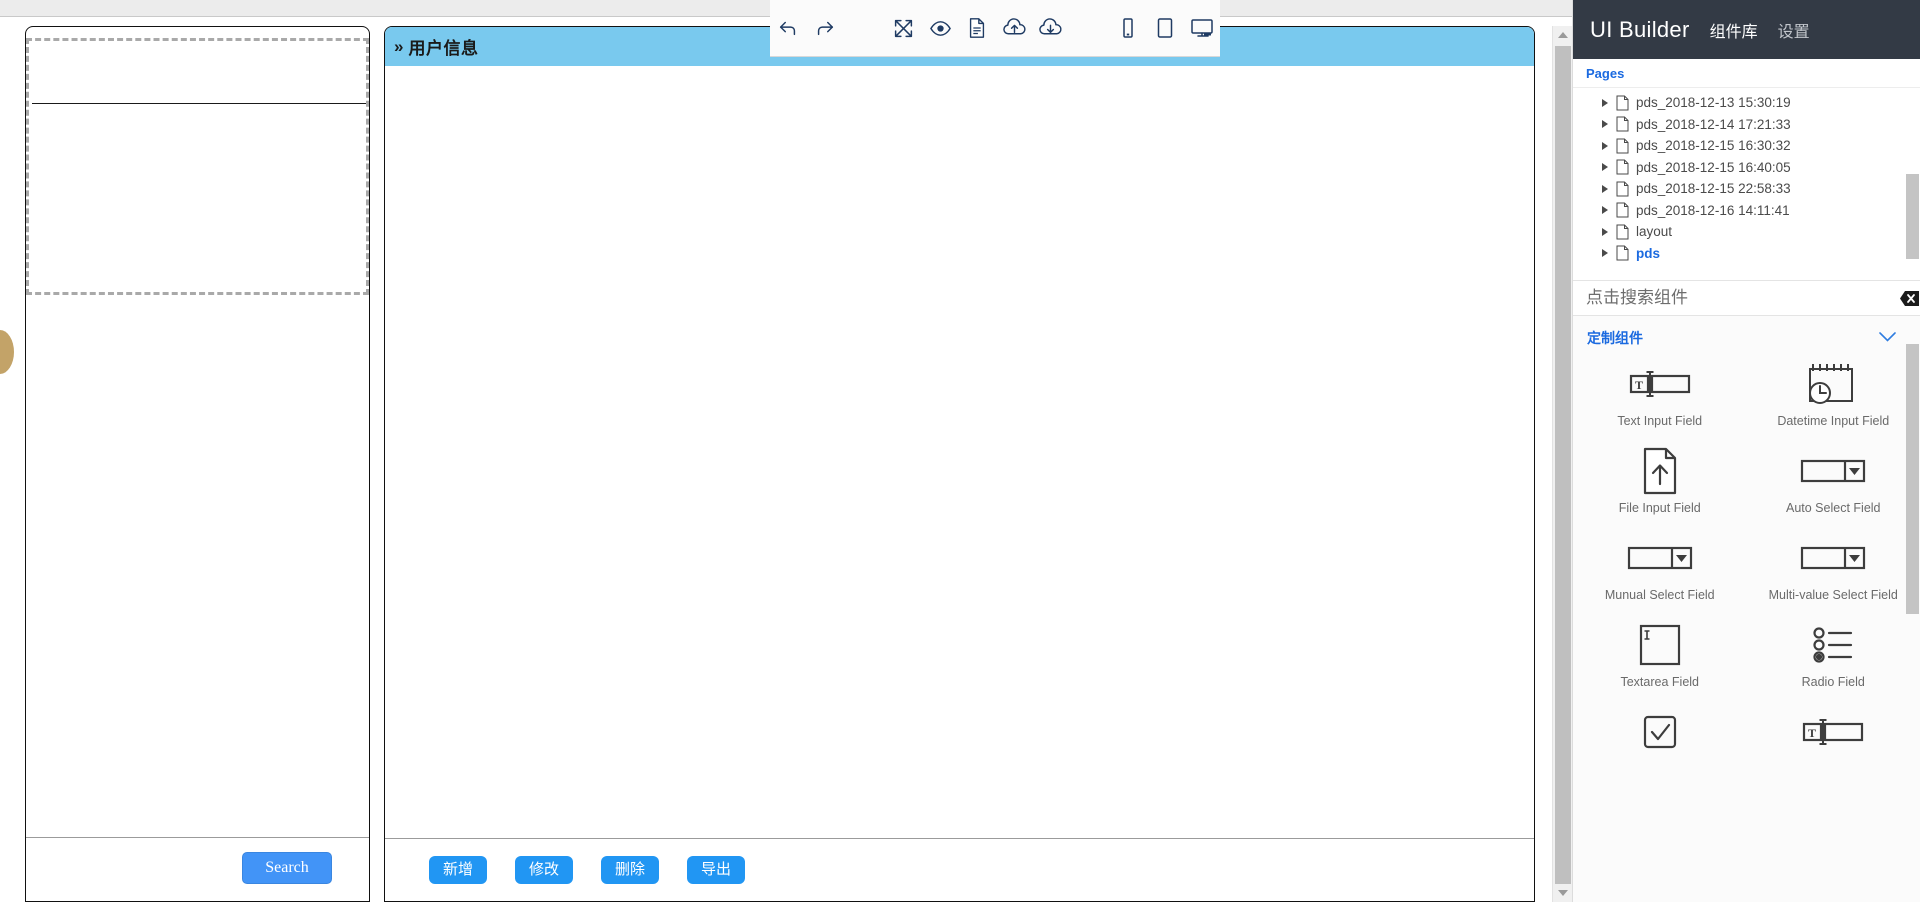 The width and height of the screenshot is (1920, 902). I want to click on radio-icon, so click(1833, 645).